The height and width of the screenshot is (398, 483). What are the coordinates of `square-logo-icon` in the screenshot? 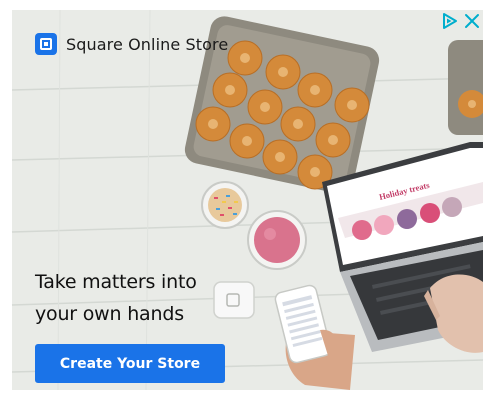 It's located at (46, 44).